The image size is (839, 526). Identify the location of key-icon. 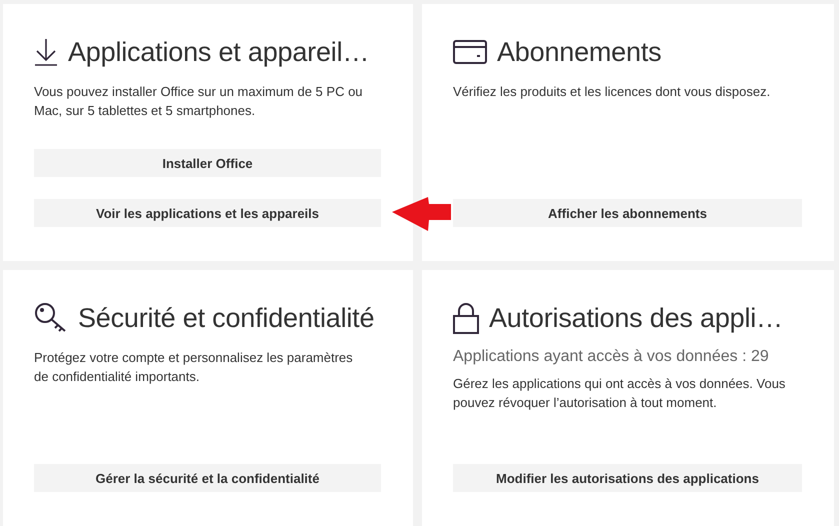
(51, 318).